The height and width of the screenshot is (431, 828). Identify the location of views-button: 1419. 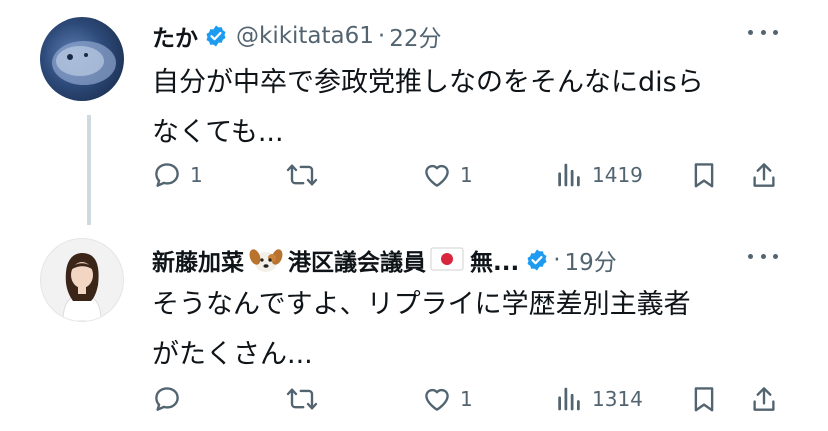
(598, 175).